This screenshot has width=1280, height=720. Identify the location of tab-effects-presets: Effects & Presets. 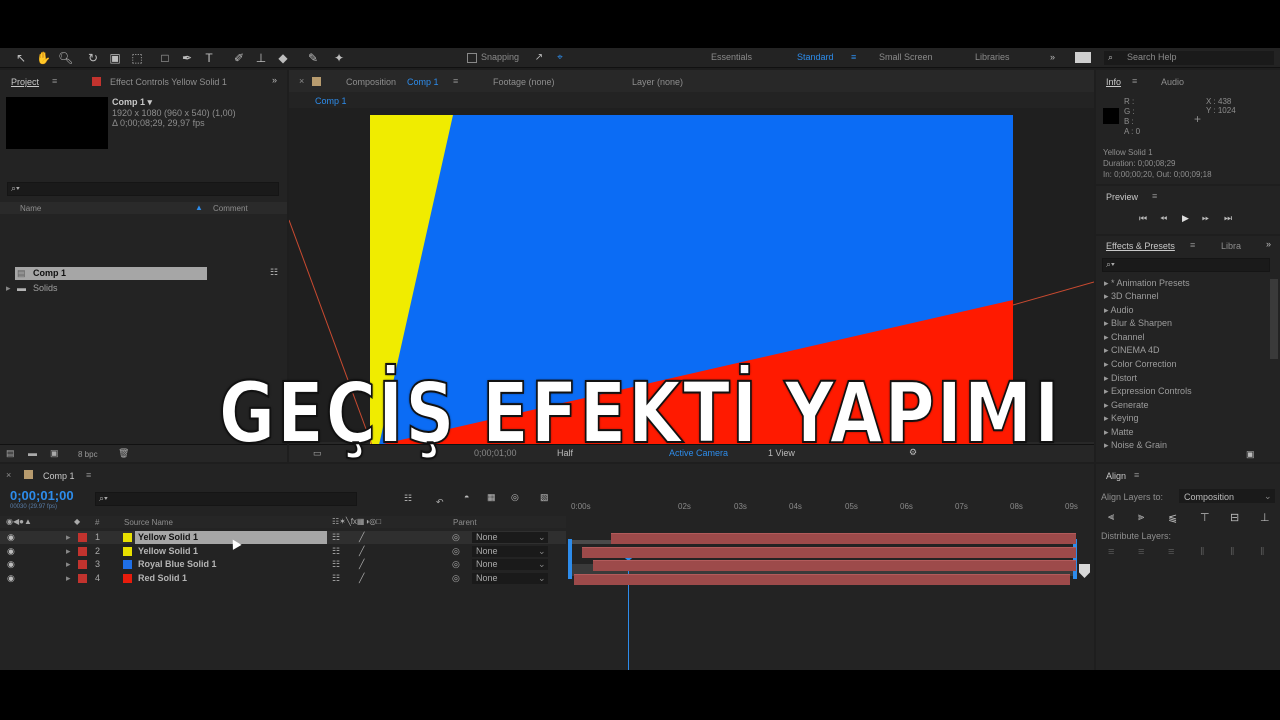
(1140, 246).